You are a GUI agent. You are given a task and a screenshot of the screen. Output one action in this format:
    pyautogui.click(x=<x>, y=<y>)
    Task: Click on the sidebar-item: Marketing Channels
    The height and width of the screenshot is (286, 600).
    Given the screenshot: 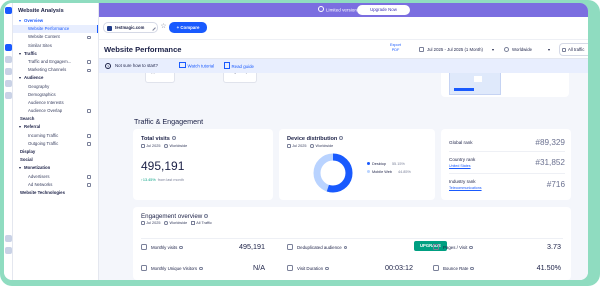 What is the action you would take?
    pyautogui.click(x=55, y=70)
    